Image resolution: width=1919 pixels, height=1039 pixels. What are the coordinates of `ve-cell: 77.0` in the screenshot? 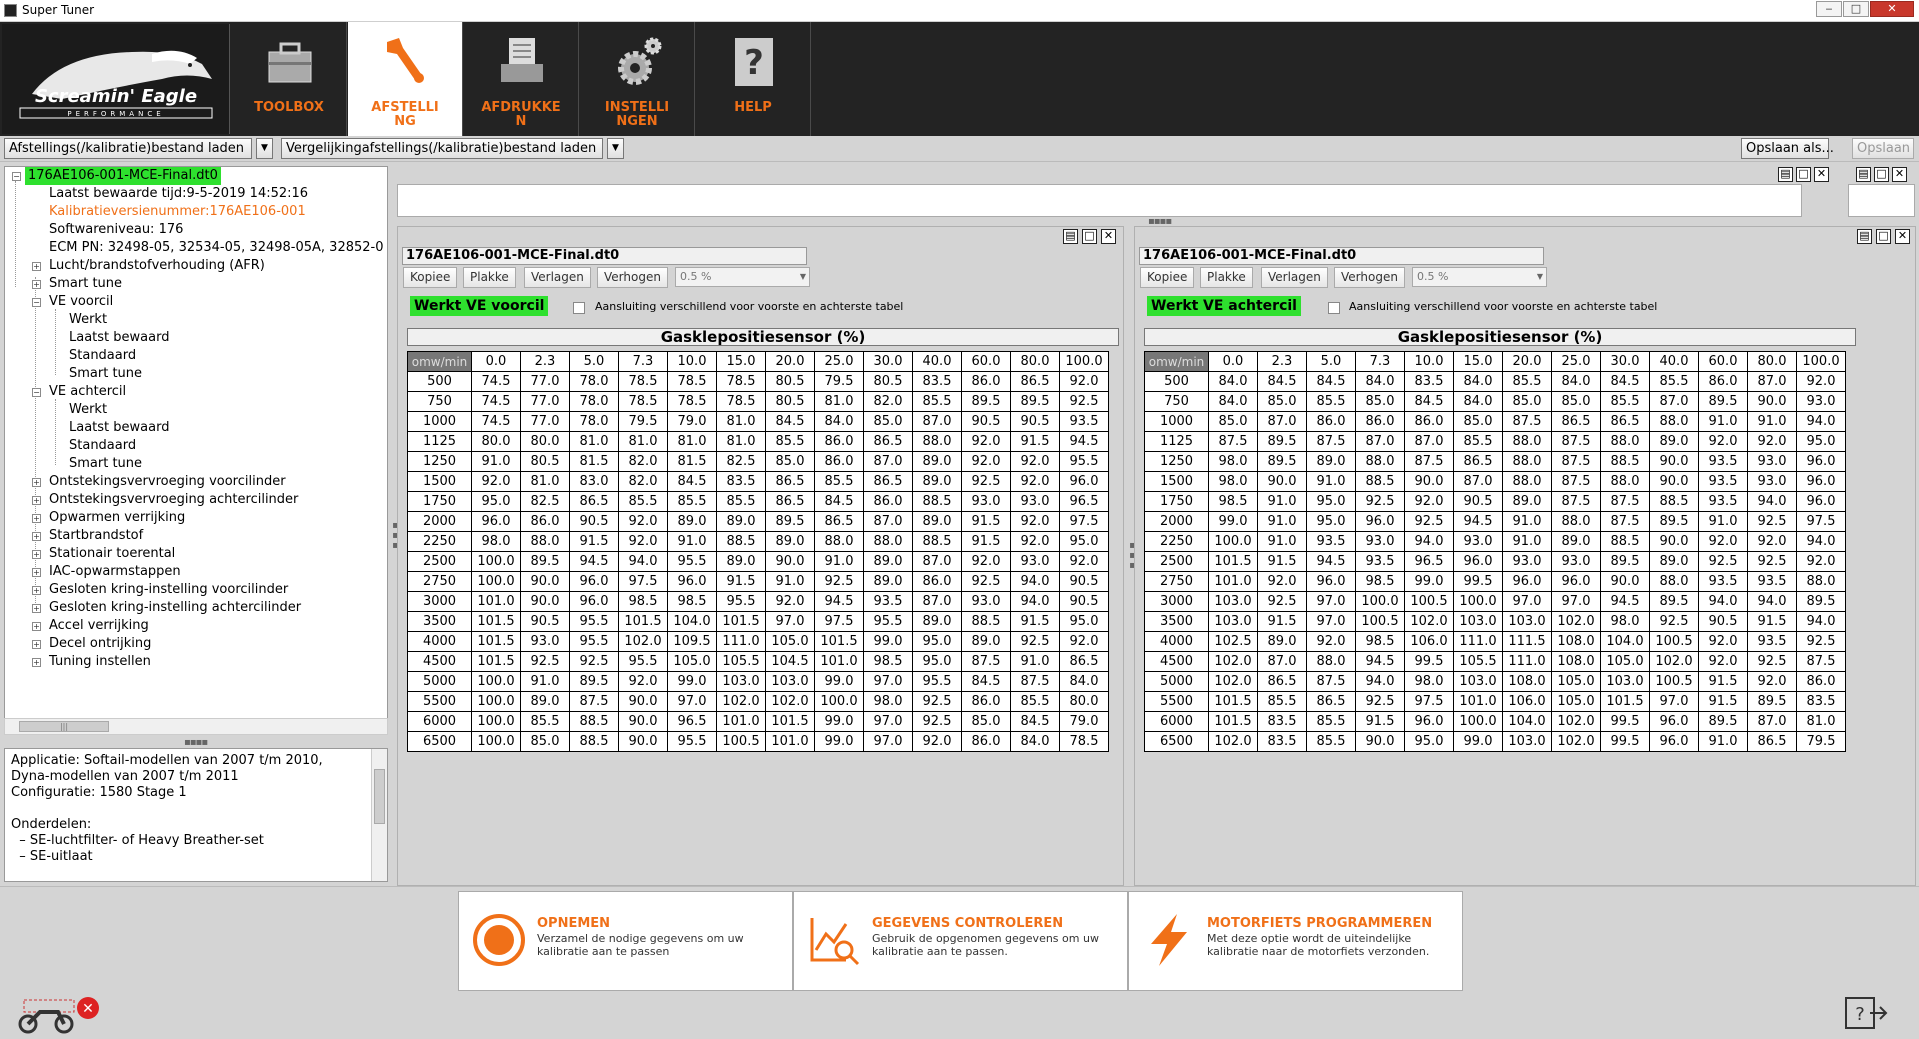 It's located at (545, 381).